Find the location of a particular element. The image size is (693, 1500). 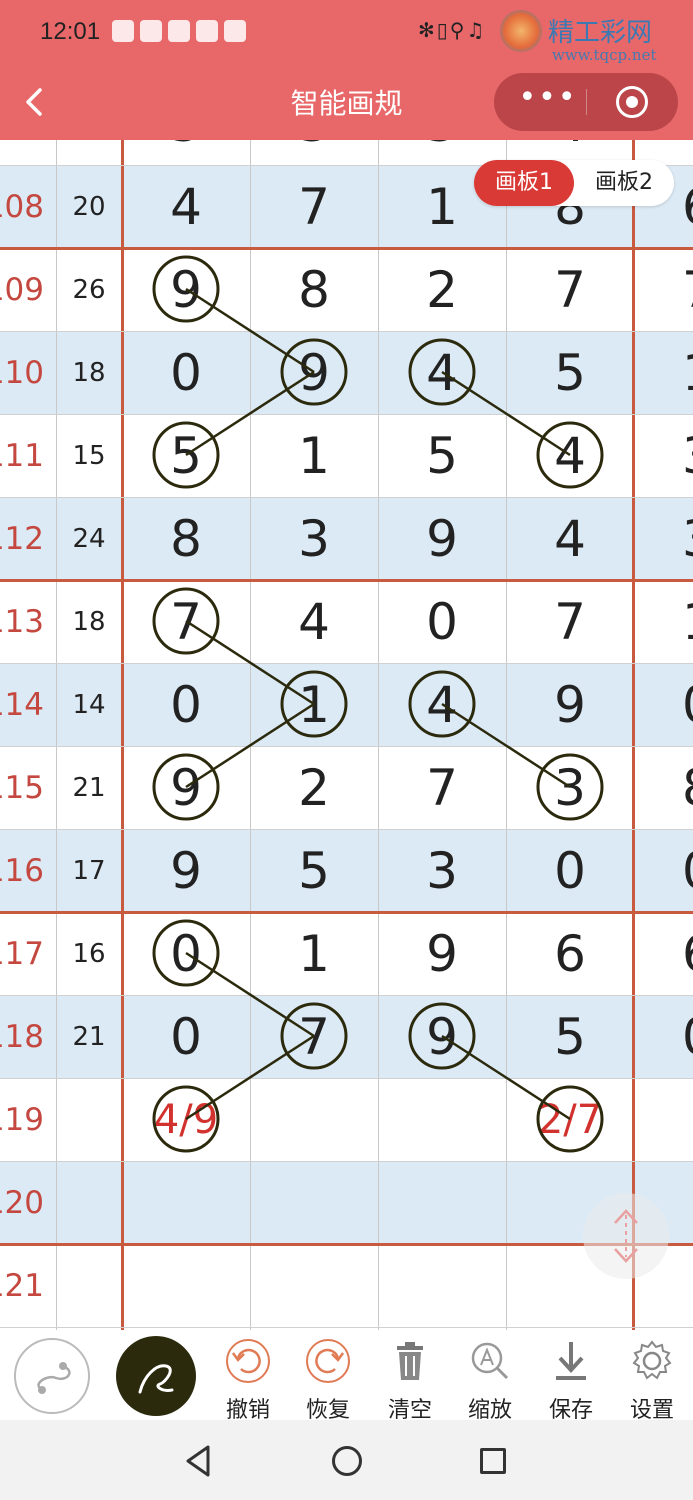

bottom-toolbar: 撤销 恢复 清空 缩放 保存 设置 is located at coordinates (346, 1376).